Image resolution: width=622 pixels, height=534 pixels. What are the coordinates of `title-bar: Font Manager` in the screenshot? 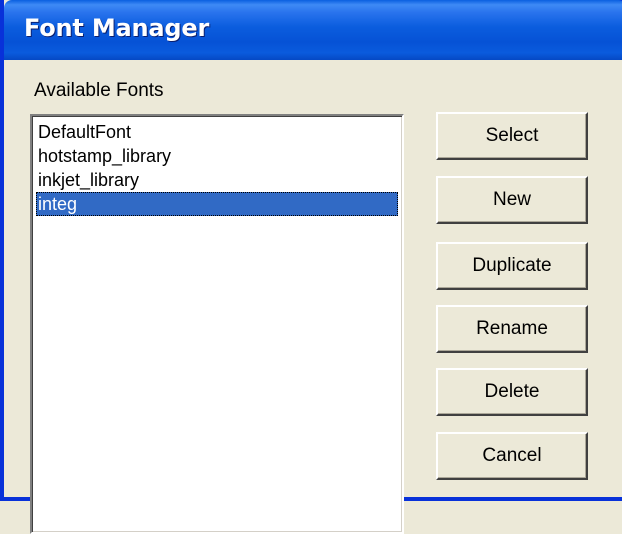 It's located at (313, 30).